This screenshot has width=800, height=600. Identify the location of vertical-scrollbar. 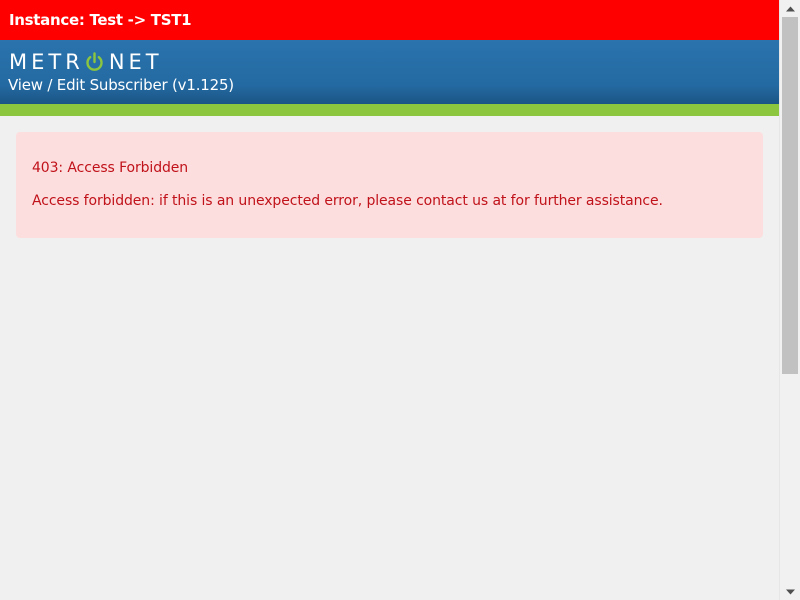
(789, 300).